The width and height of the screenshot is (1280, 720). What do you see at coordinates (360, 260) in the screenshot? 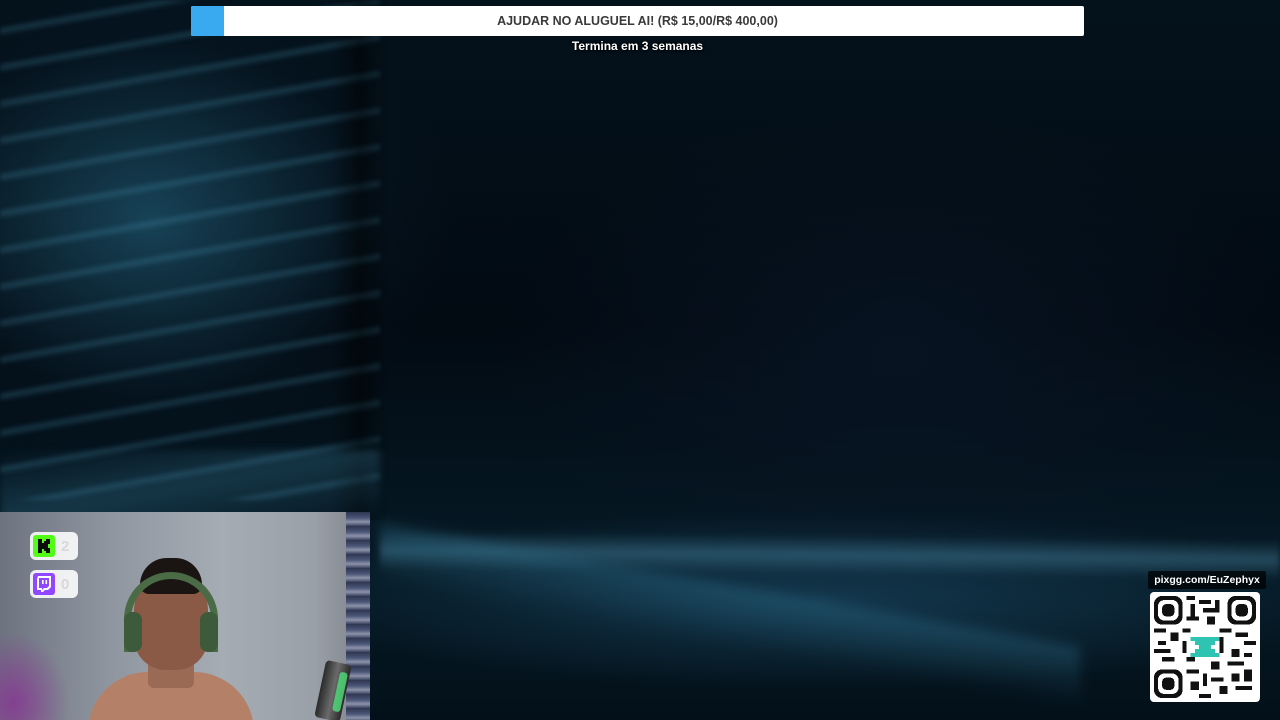
I see `window-frame` at bounding box center [360, 260].